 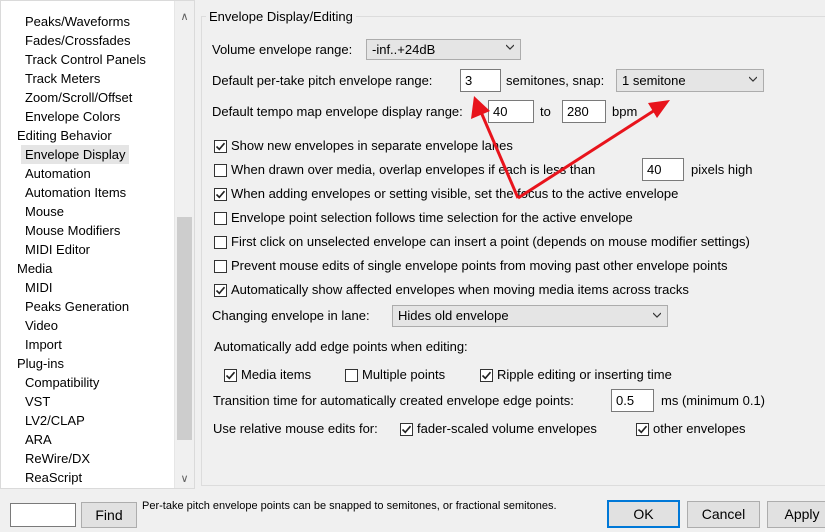 I want to click on overlap-pixels-input: 40, so click(x=663, y=169).